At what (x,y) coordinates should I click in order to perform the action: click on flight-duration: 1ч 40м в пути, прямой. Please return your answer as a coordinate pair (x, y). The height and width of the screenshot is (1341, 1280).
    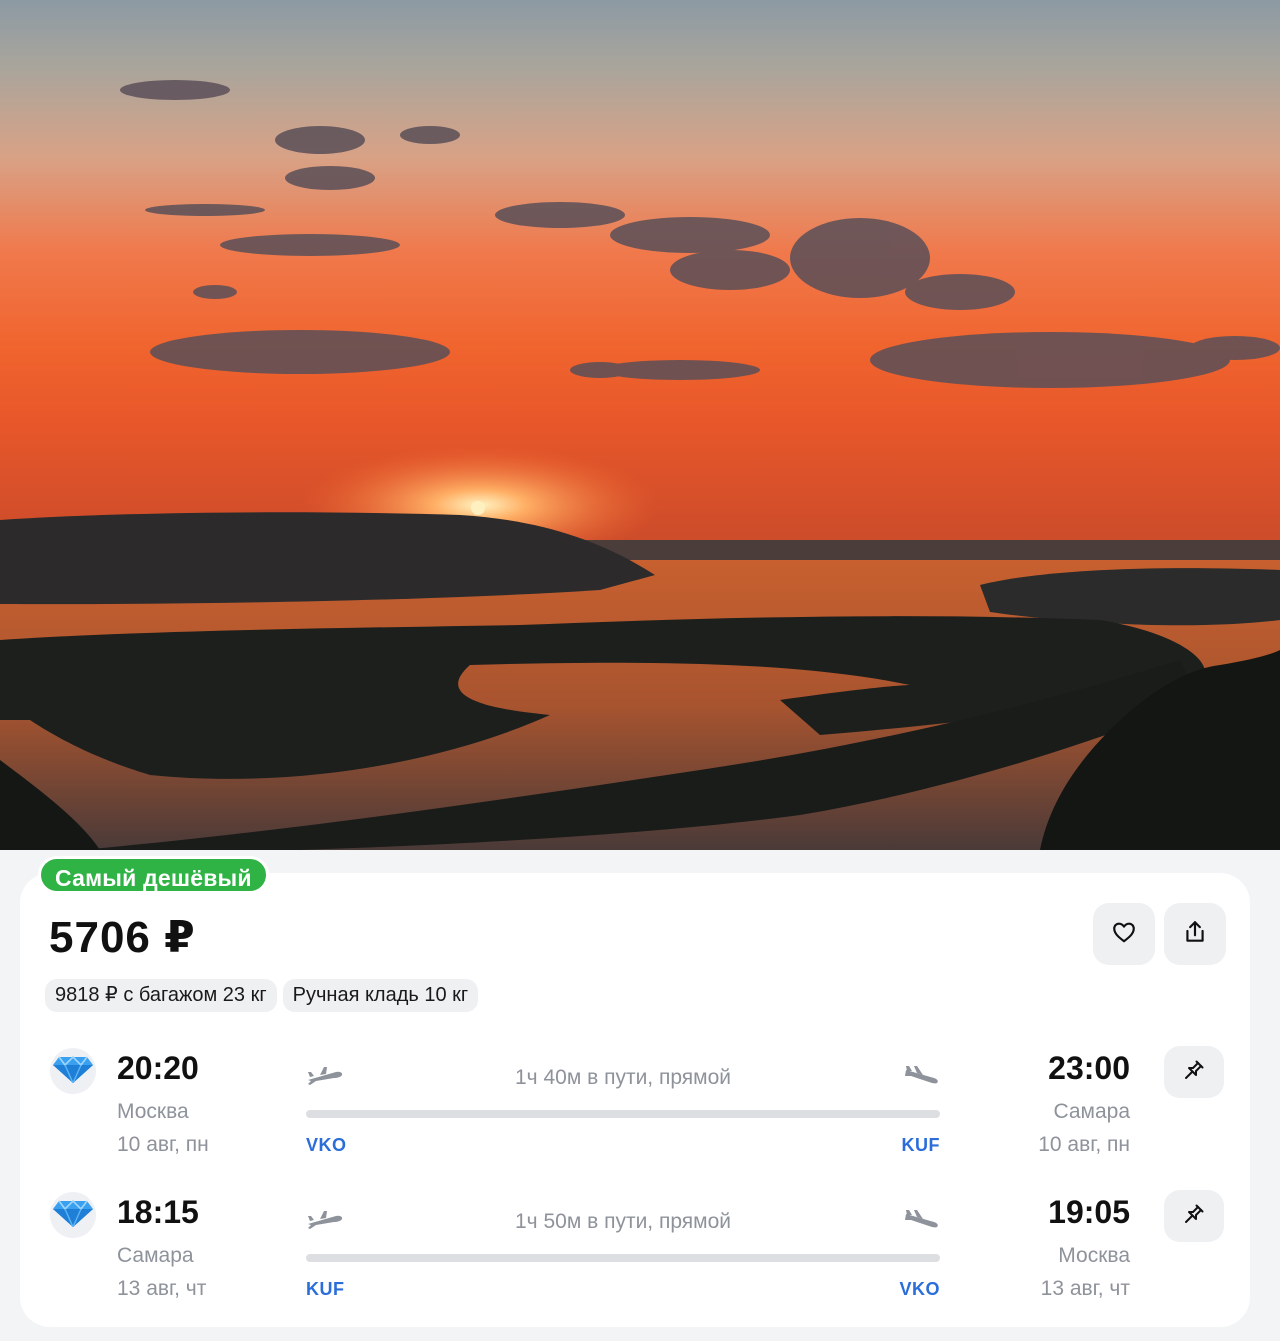
    Looking at the image, I should click on (623, 1077).